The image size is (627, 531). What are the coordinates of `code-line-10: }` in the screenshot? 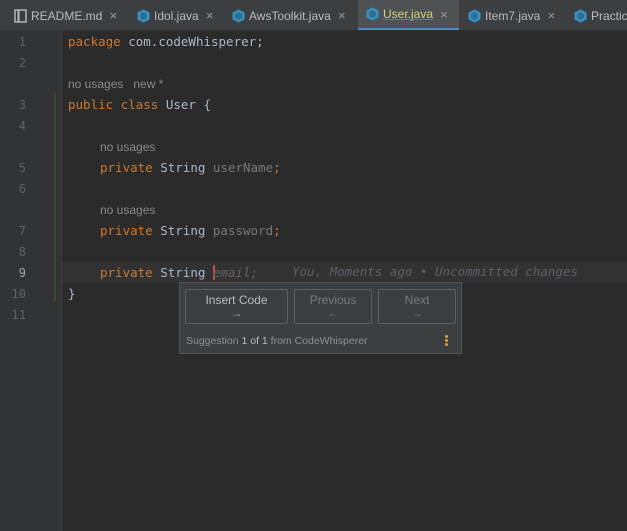 It's located at (72, 293).